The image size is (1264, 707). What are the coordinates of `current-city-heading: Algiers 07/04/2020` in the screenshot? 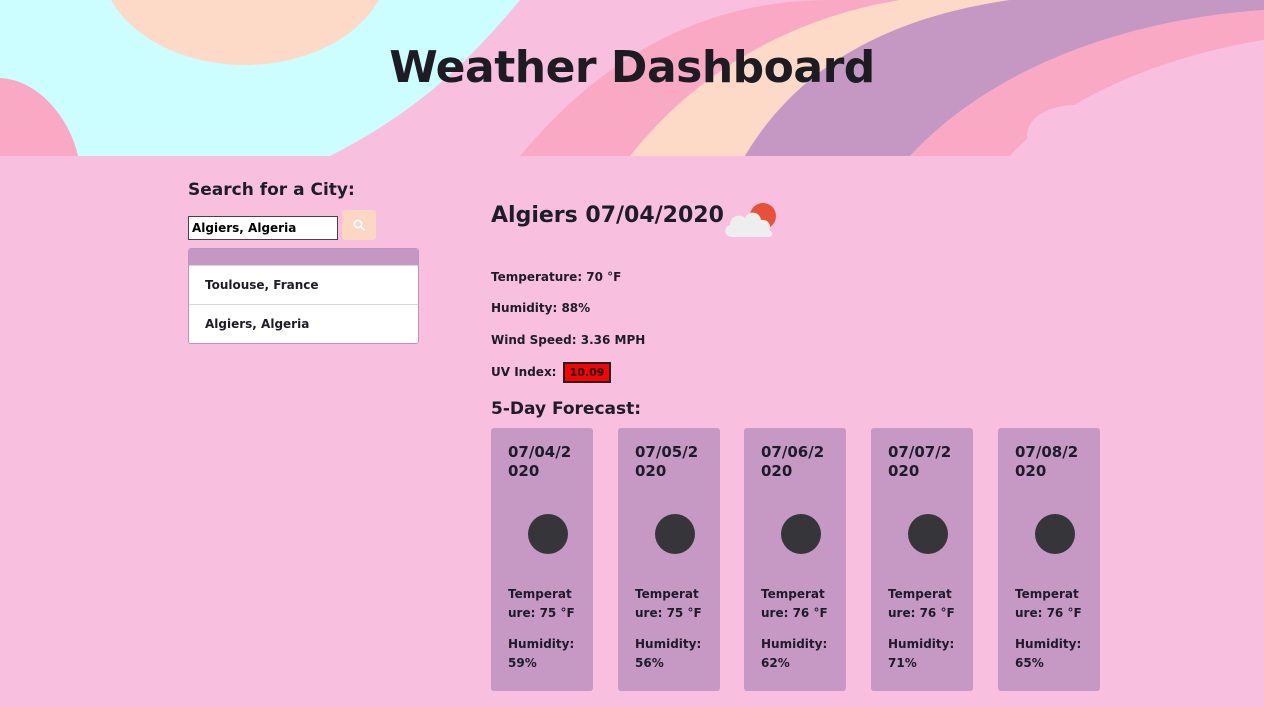 It's located at (607, 215).